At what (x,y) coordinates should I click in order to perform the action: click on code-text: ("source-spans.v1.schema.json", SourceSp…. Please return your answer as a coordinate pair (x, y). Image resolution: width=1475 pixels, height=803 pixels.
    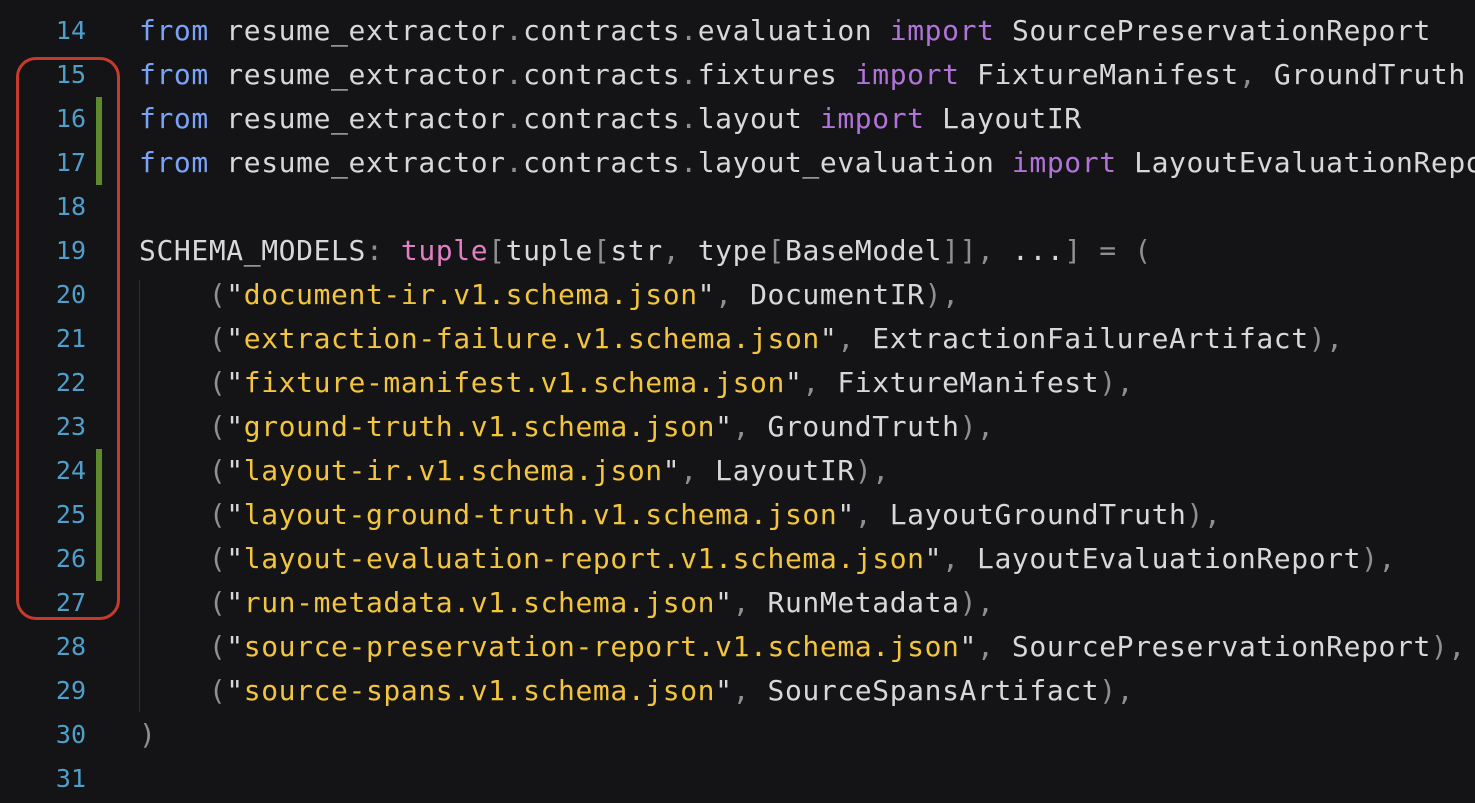
    Looking at the image, I should click on (636, 691).